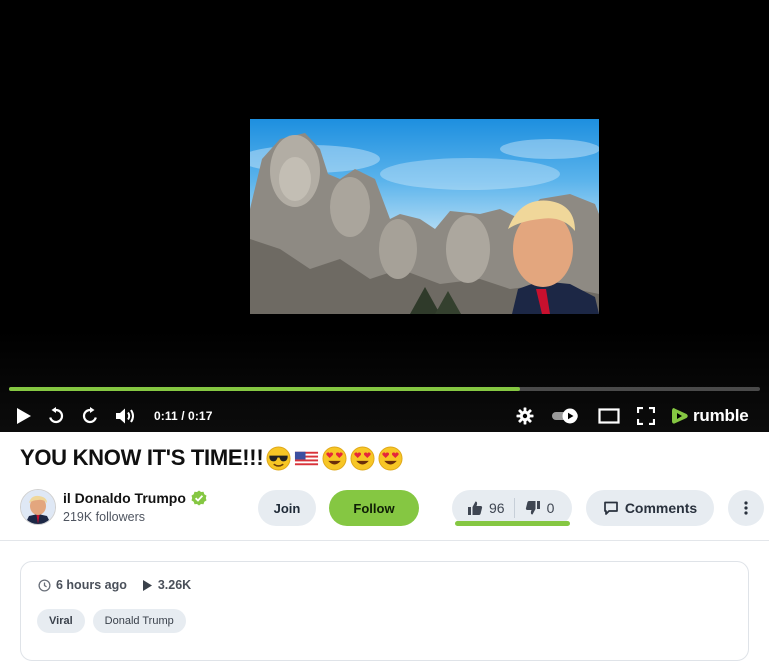 This screenshot has height=661, width=770. I want to click on player-controls: 0:11 / 0:17 rumble, so click(384, 416).